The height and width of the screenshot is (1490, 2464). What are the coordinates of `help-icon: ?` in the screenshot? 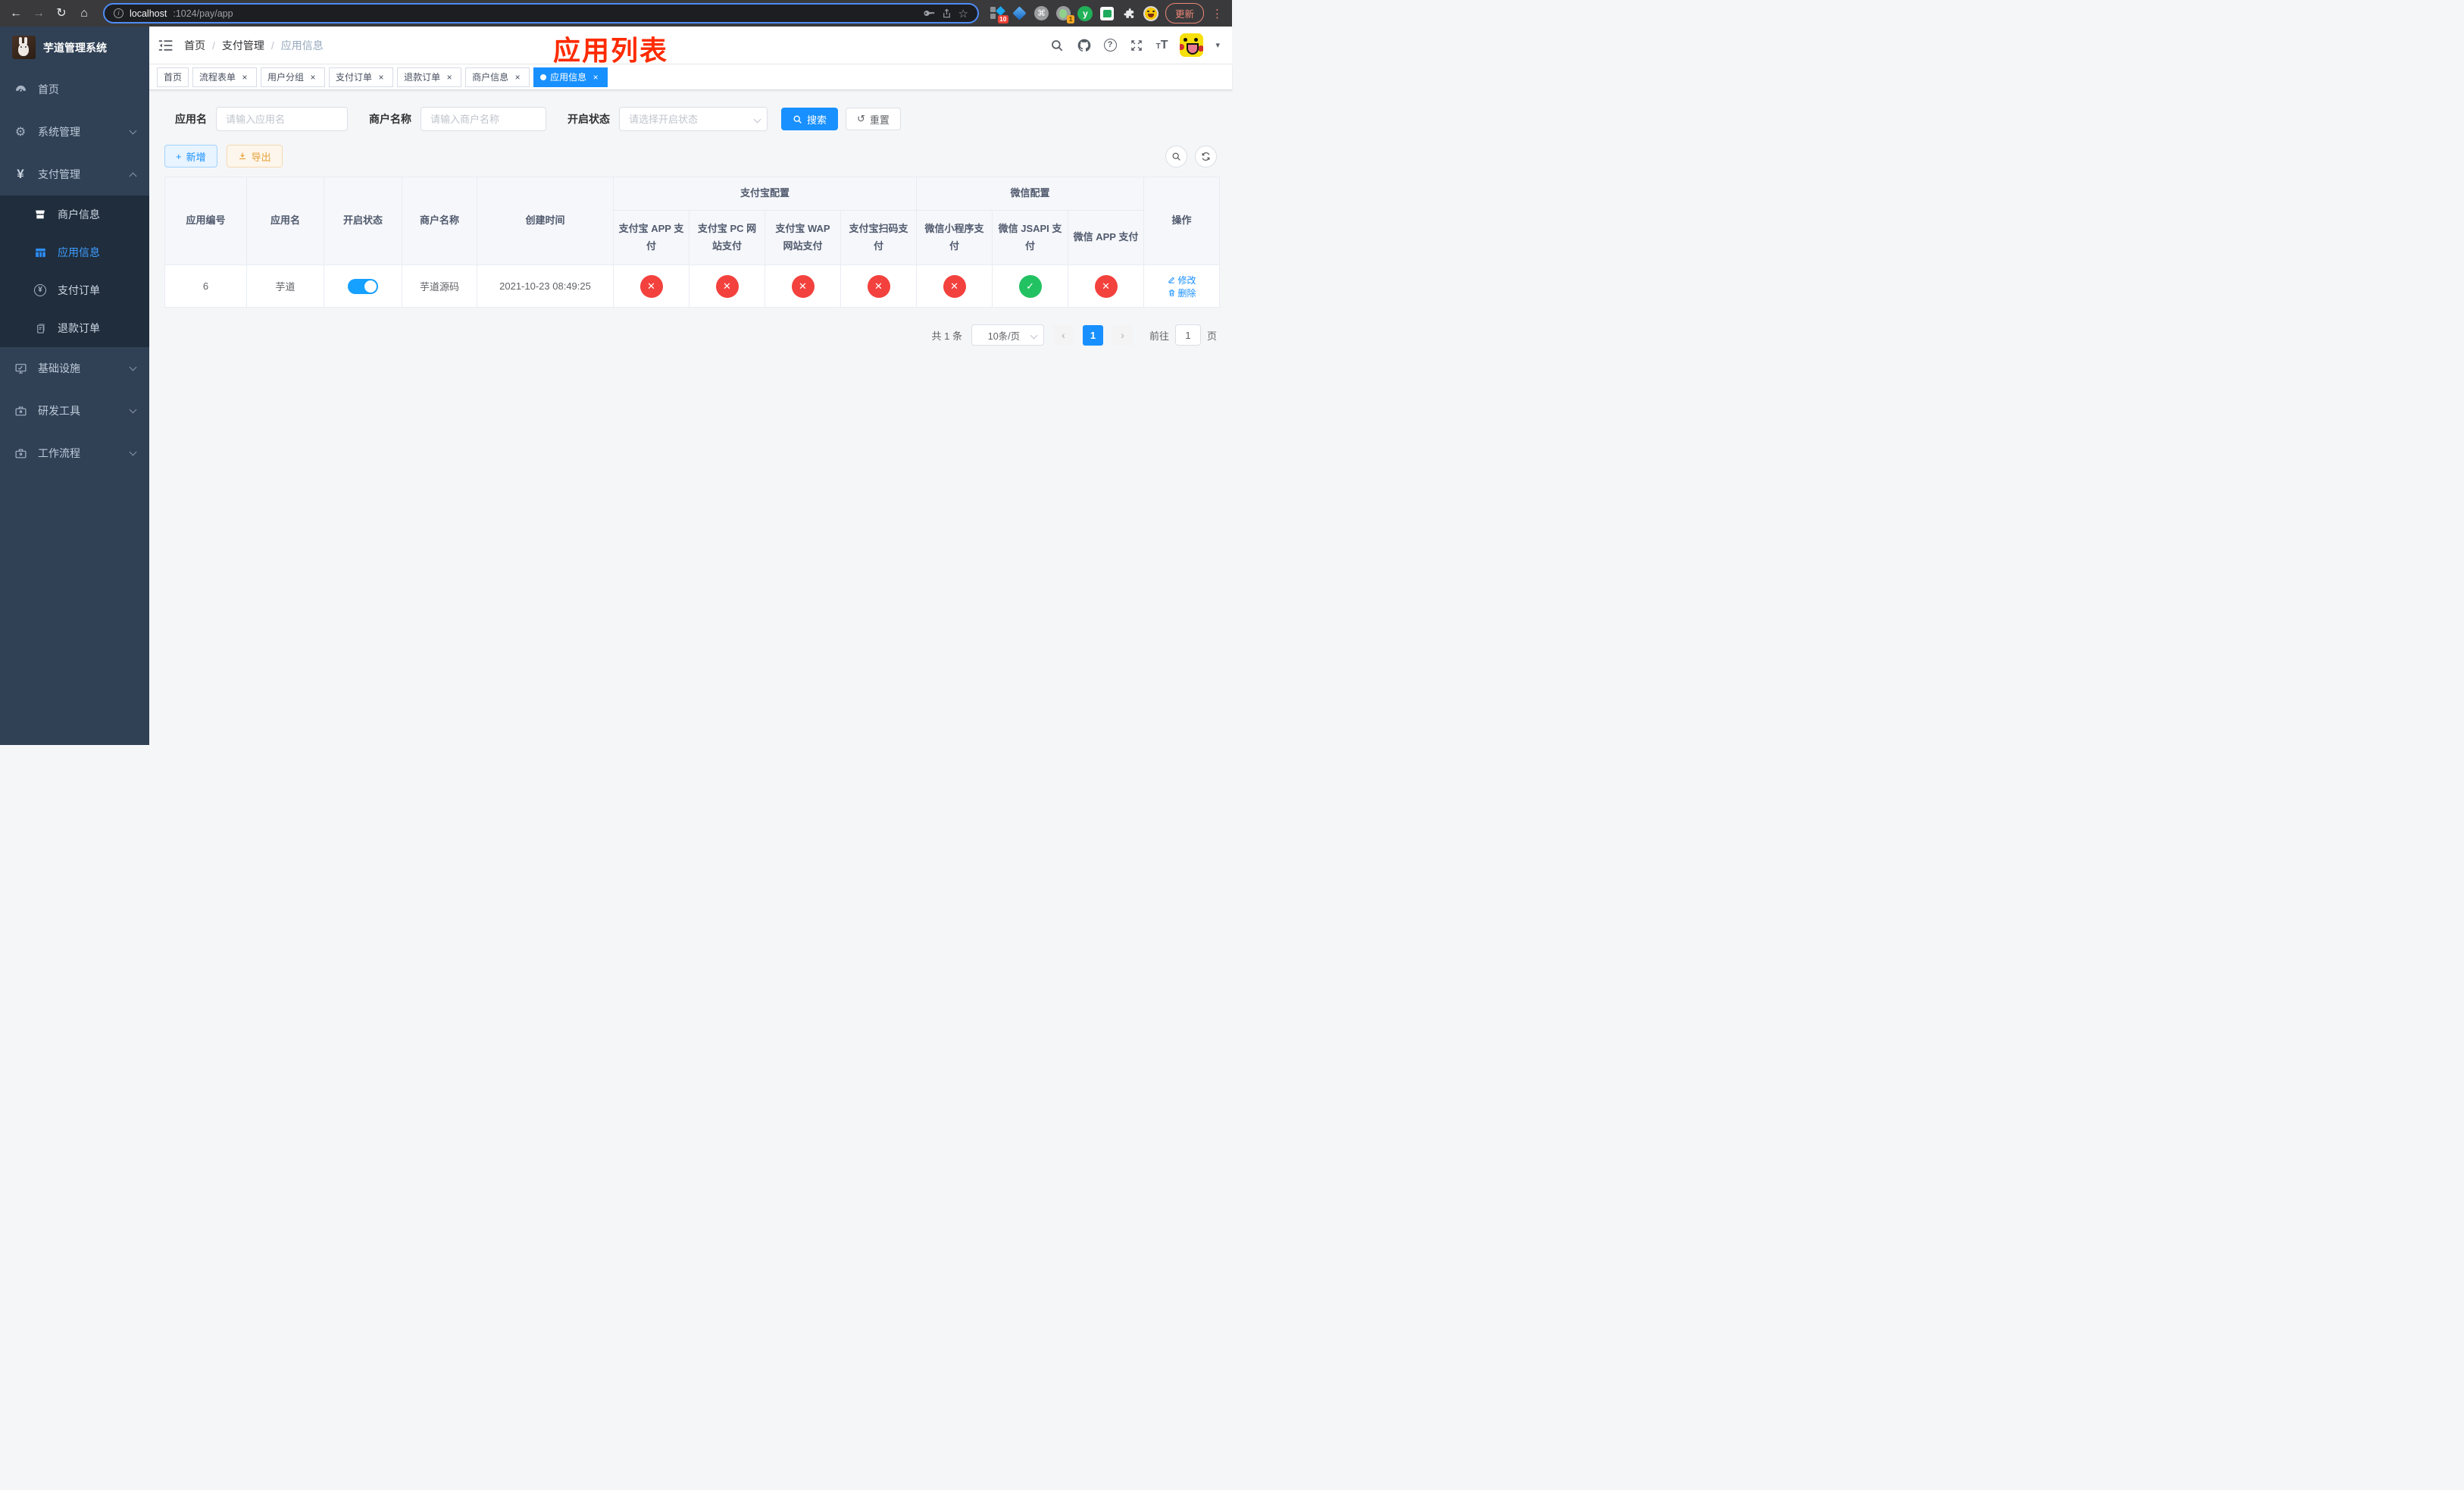 It's located at (1110, 45).